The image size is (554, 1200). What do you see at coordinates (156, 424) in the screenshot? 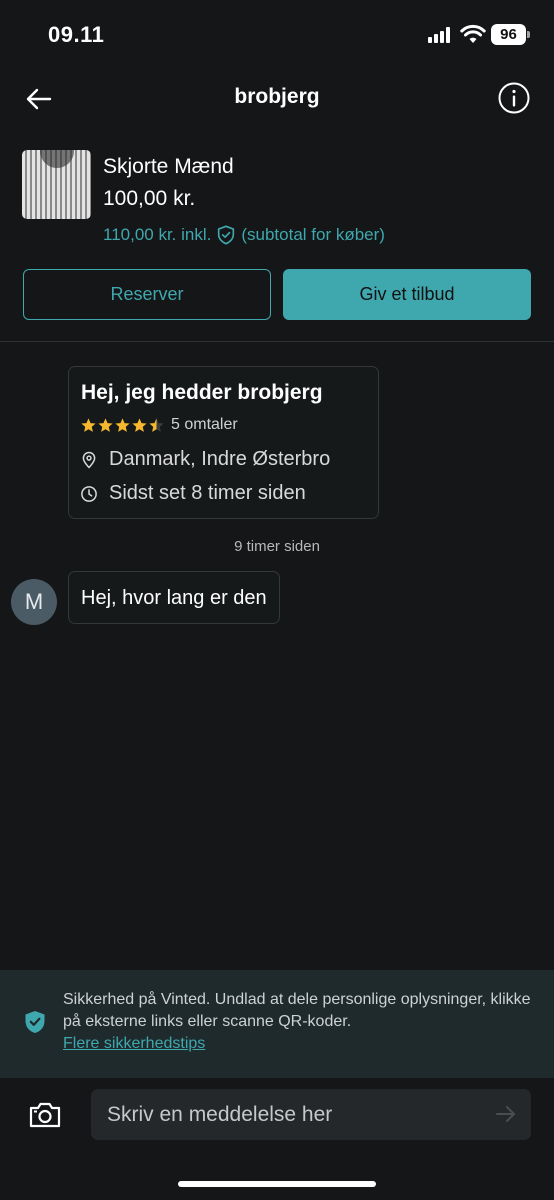
I see `half-star-icon` at bounding box center [156, 424].